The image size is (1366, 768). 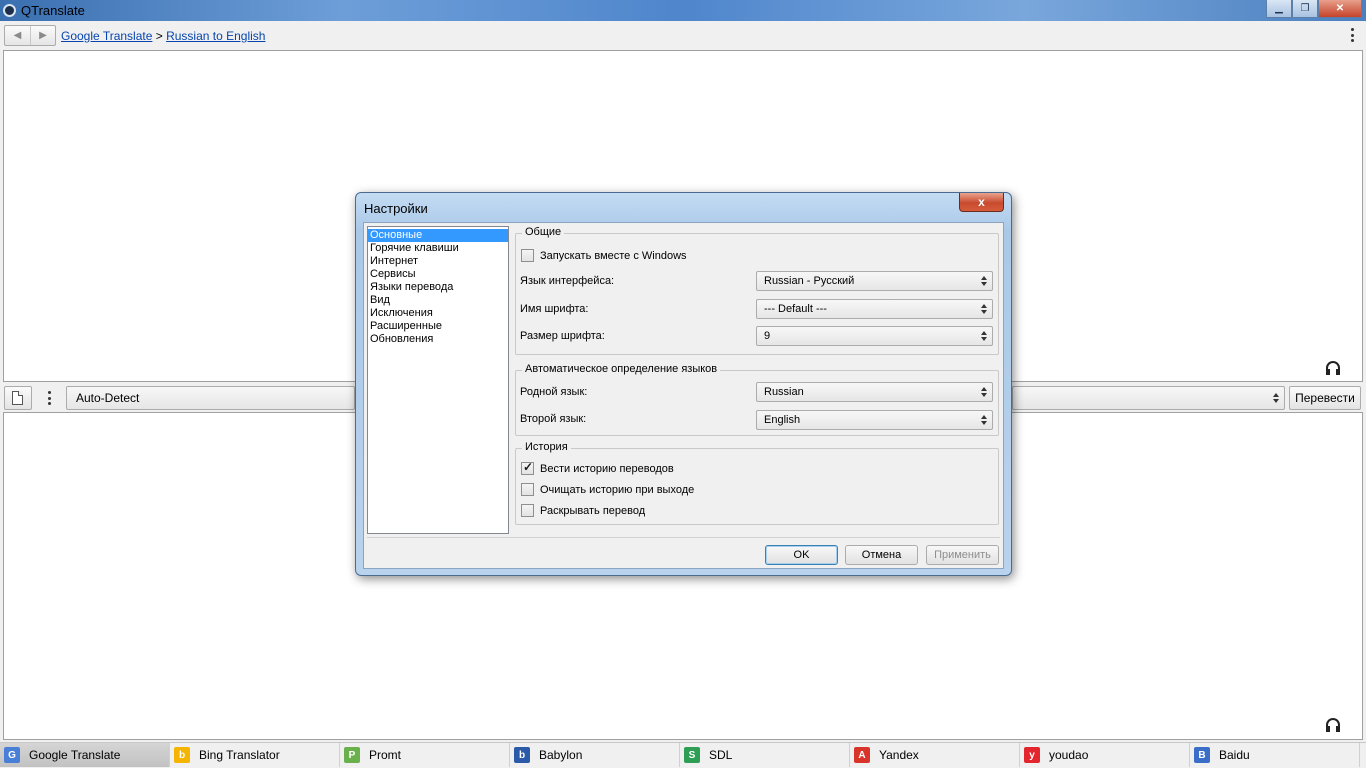 What do you see at coordinates (1305, 9) in the screenshot?
I see `maximize-button: ❐` at bounding box center [1305, 9].